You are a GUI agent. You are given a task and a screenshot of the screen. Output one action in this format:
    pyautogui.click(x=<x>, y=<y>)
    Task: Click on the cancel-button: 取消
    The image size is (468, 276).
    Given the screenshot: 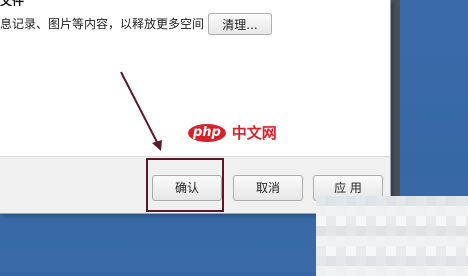 What is the action you would take?
    pyautogui.click(x=268, y=188)
    